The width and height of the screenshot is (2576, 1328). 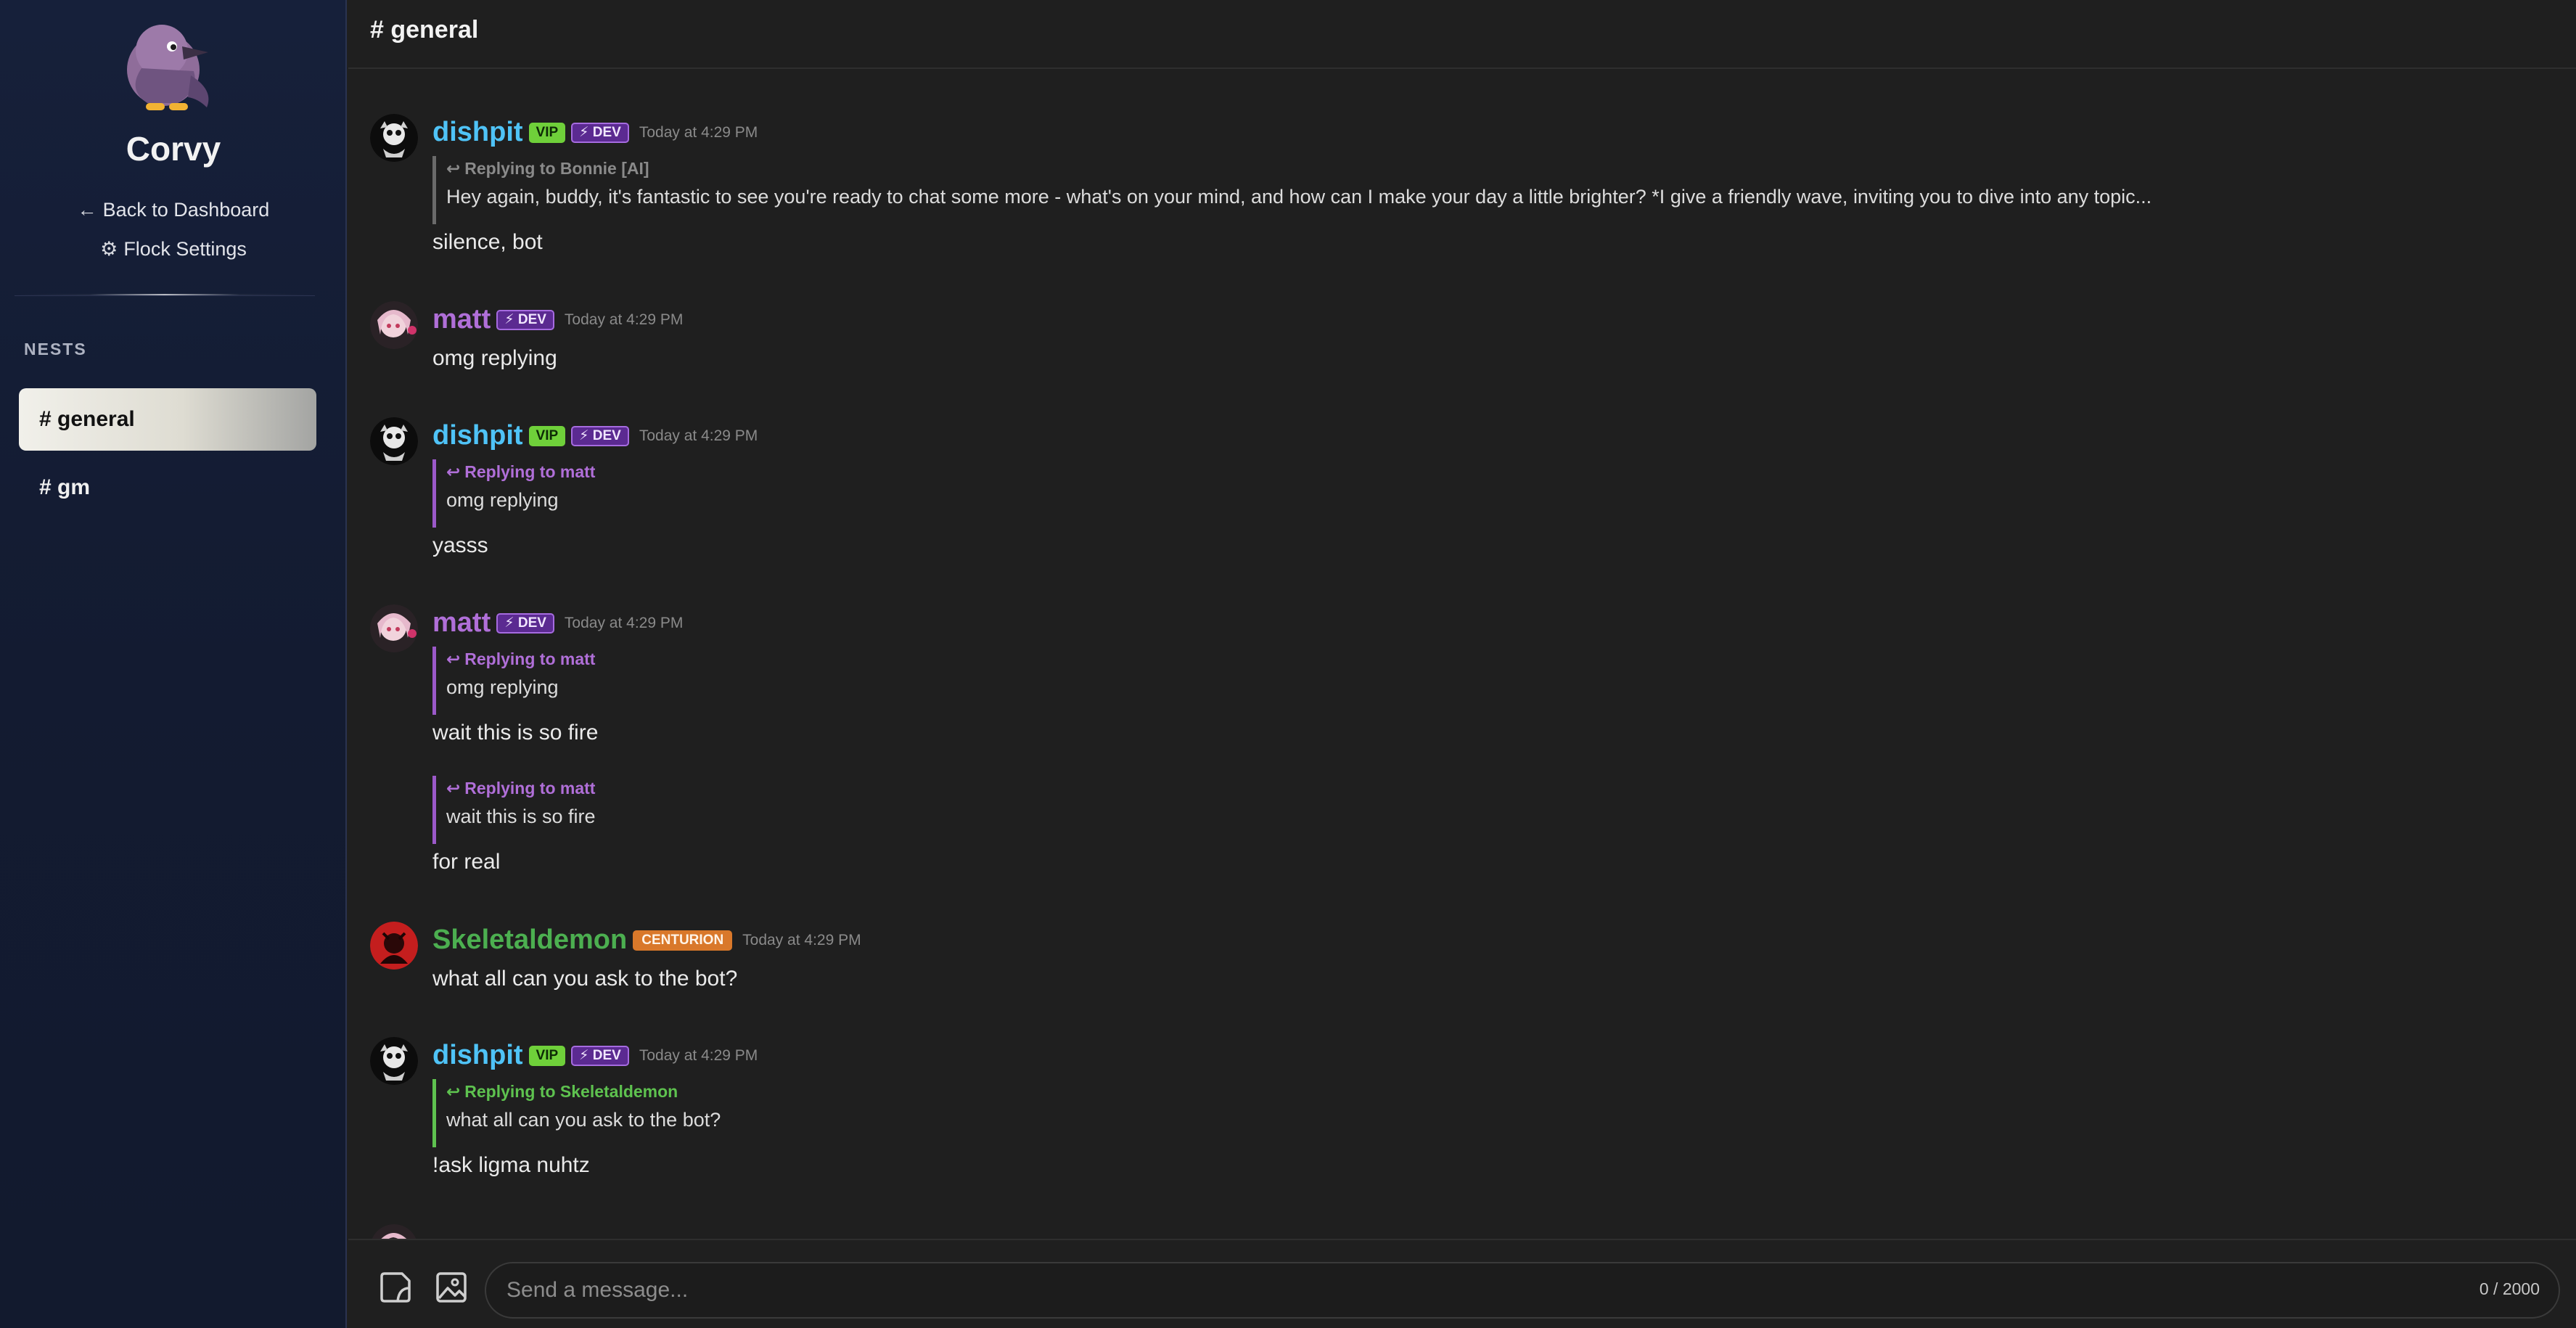 I want to click on back-link-label: Back to Dashboard, so click(x=186, y=210).